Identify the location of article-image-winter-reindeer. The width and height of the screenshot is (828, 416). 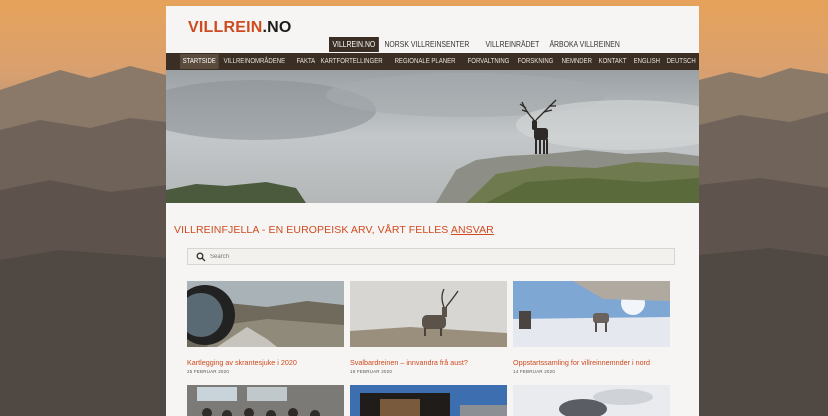
(591, 314).